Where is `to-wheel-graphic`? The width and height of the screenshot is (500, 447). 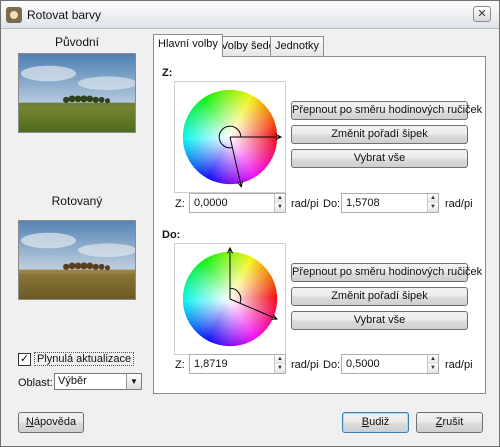 to-wheel-graphic is located at coordinates (230, 296).